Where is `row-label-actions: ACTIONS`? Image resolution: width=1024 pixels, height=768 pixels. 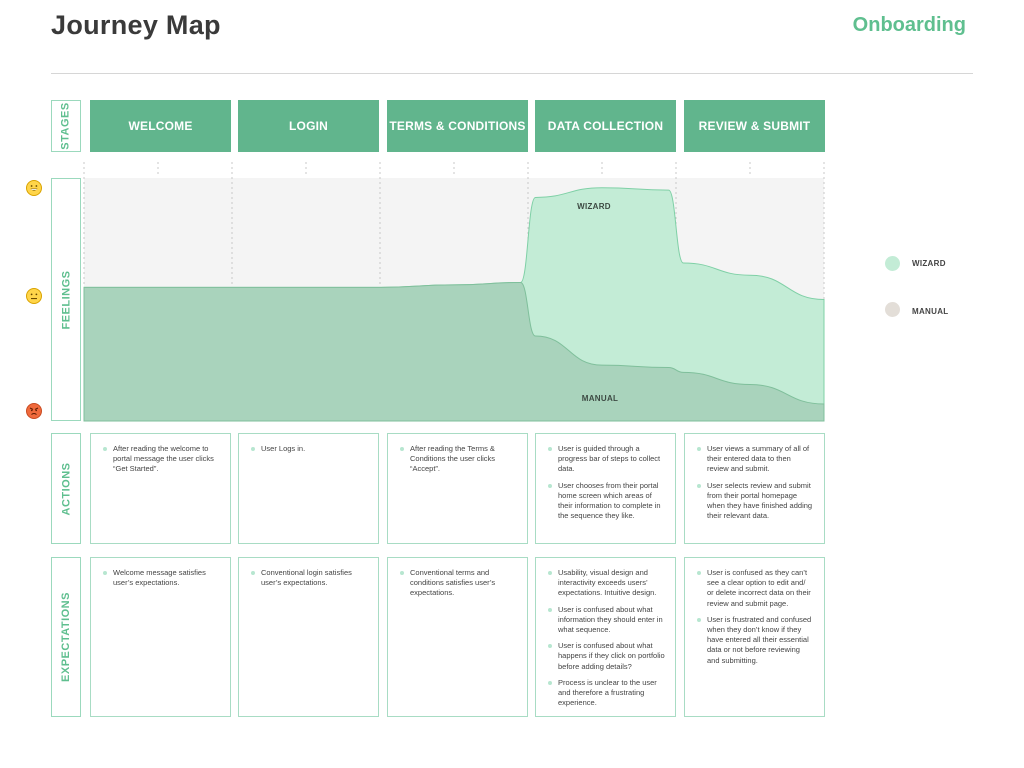
row-label-actions: ACTIONS is located at coordinates (66, 488).